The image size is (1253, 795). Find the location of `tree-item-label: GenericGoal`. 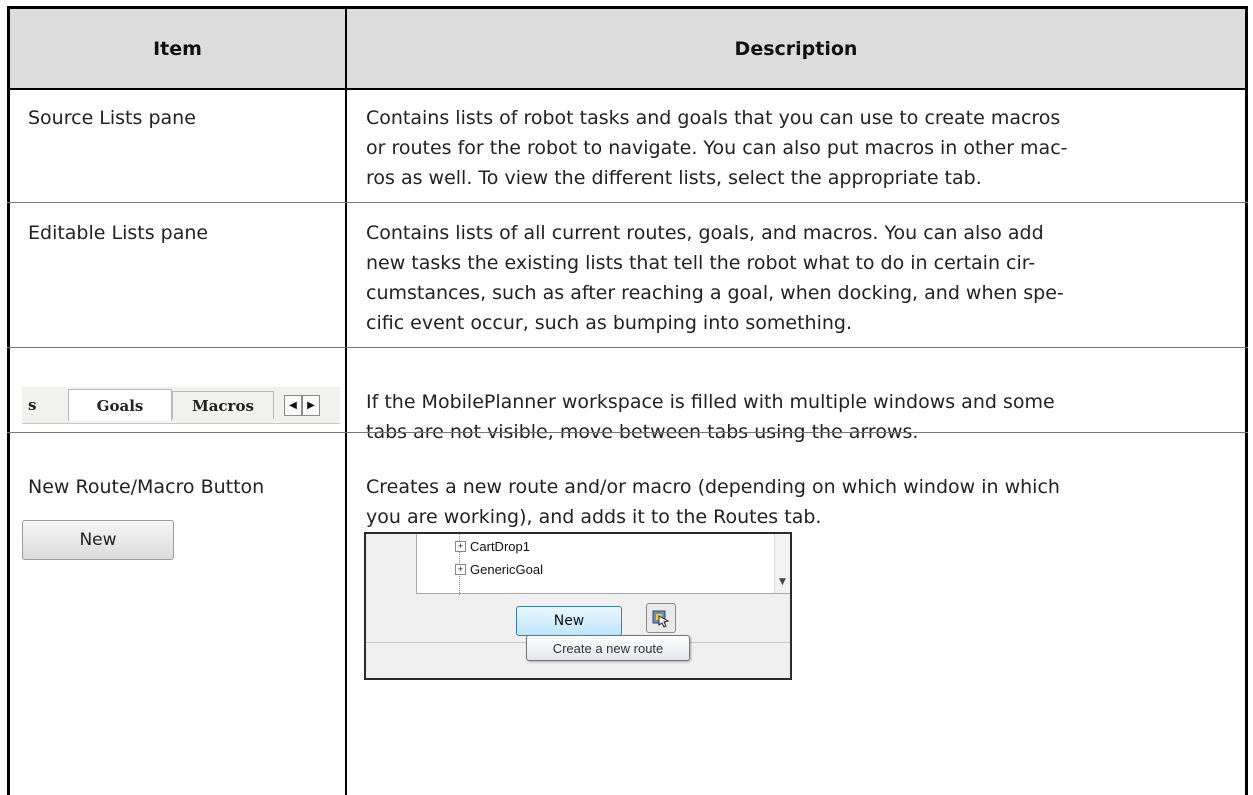

tree-item-label: GenericGoal is located at coordinates (506, 569).